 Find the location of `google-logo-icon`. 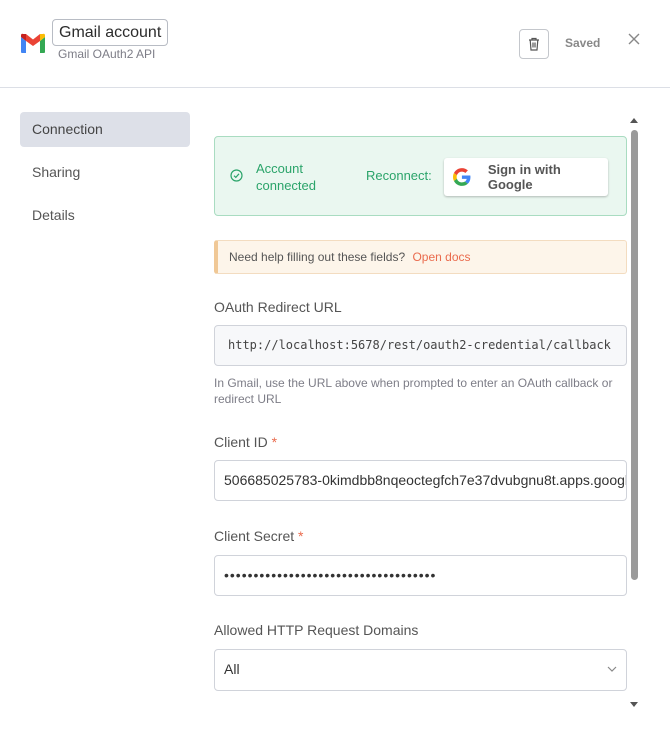

google-logo-icon is located at coordinates (462, 177).